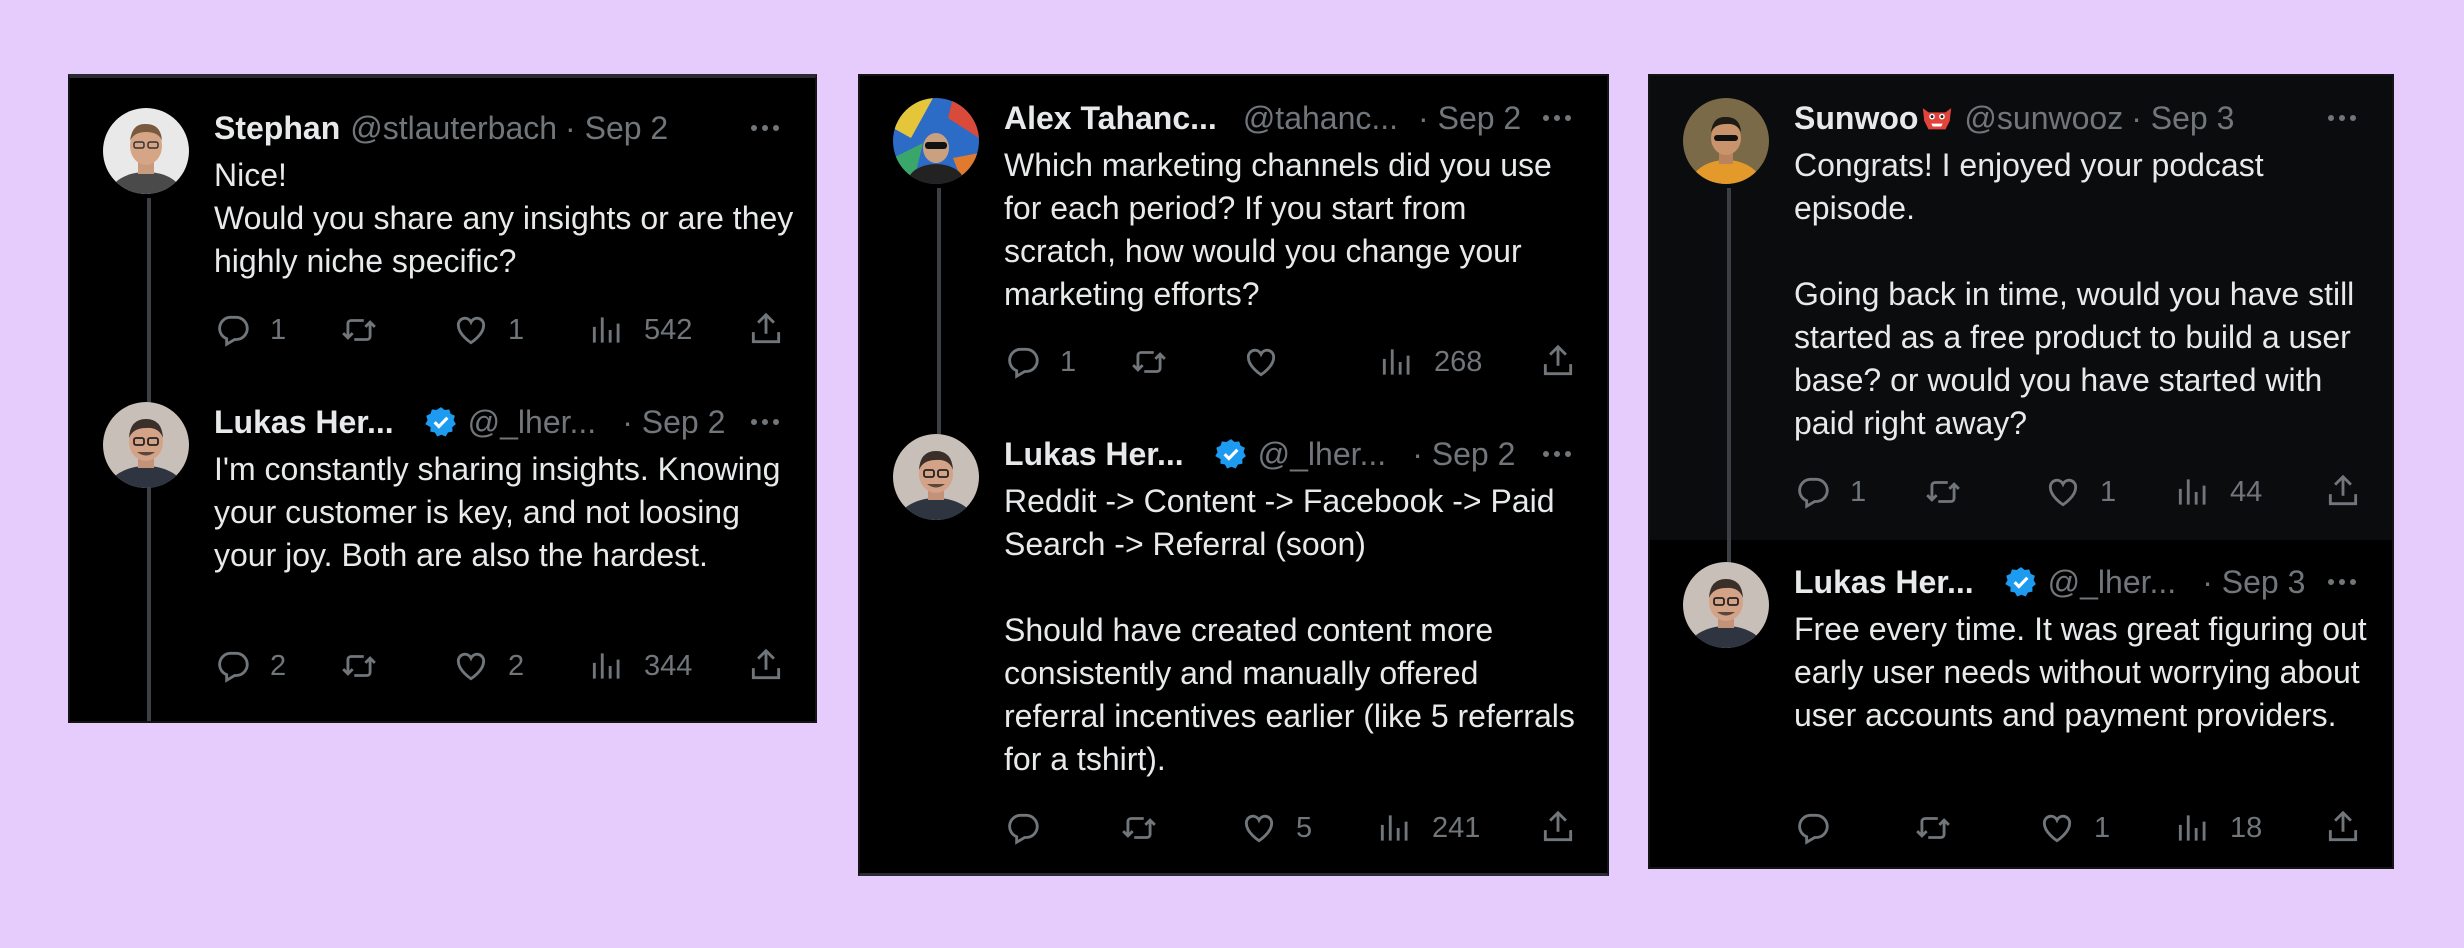 Image resolution: width=2464 pixels, height=948 pixels. I want to click on like-count: 5, so click(1304, 827).